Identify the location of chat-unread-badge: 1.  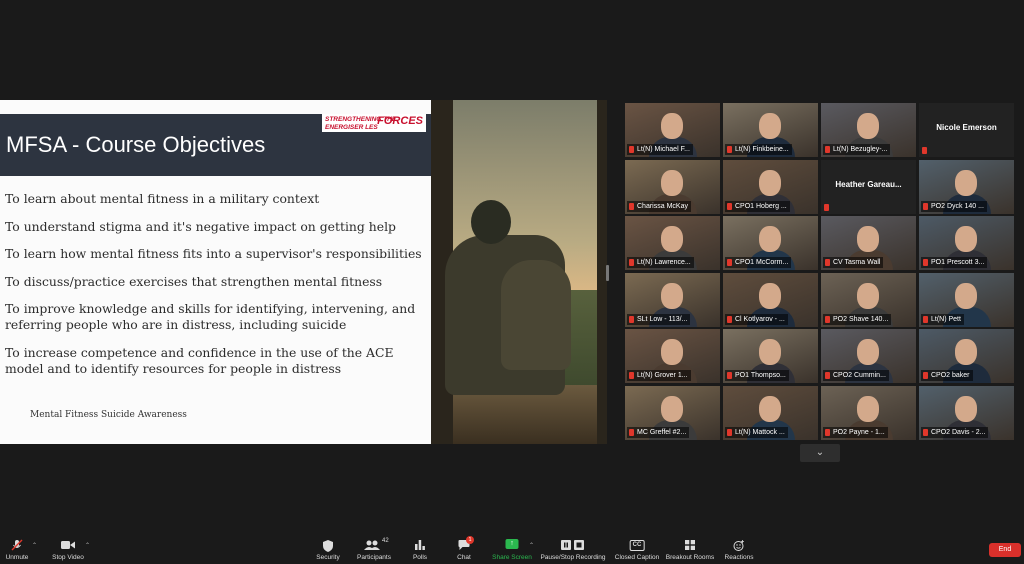
(470, 540).